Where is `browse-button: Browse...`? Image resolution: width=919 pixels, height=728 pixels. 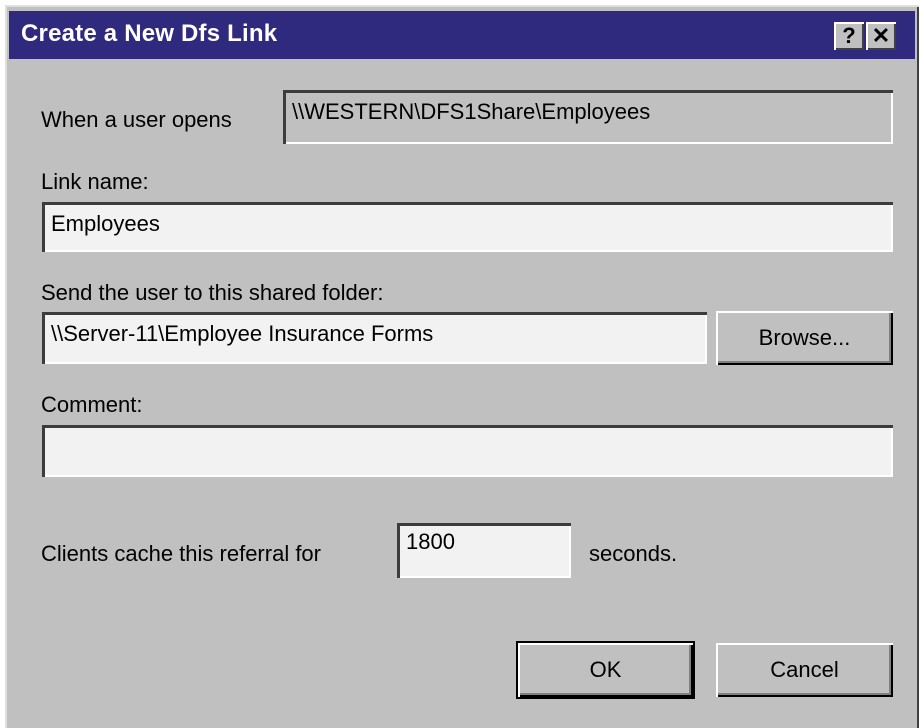
browse-button: Browse... is located at coordinates (804, 338).